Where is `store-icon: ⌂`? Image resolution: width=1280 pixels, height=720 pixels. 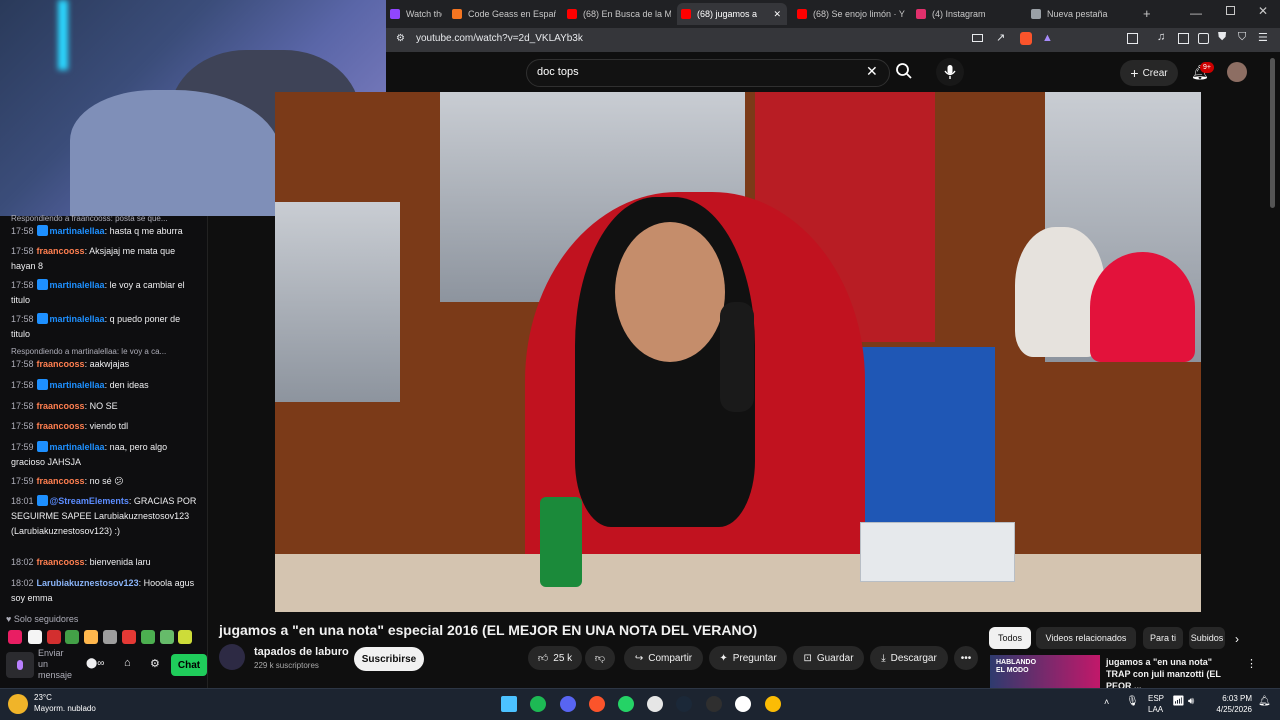 store-icon: ⌂ is located at coordinates (127, 663).